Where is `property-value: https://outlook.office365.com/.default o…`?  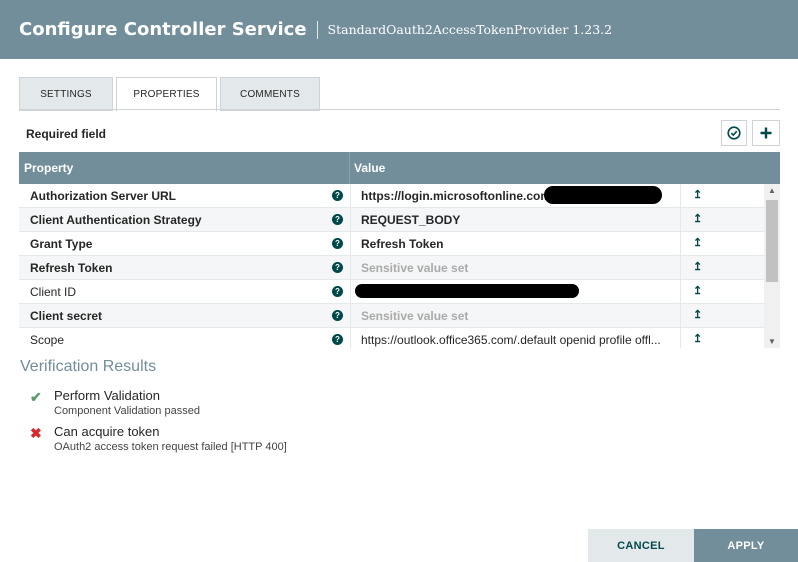
property-value: https://outlook.office365.com/.default o… is located at coordinates (521, 340).